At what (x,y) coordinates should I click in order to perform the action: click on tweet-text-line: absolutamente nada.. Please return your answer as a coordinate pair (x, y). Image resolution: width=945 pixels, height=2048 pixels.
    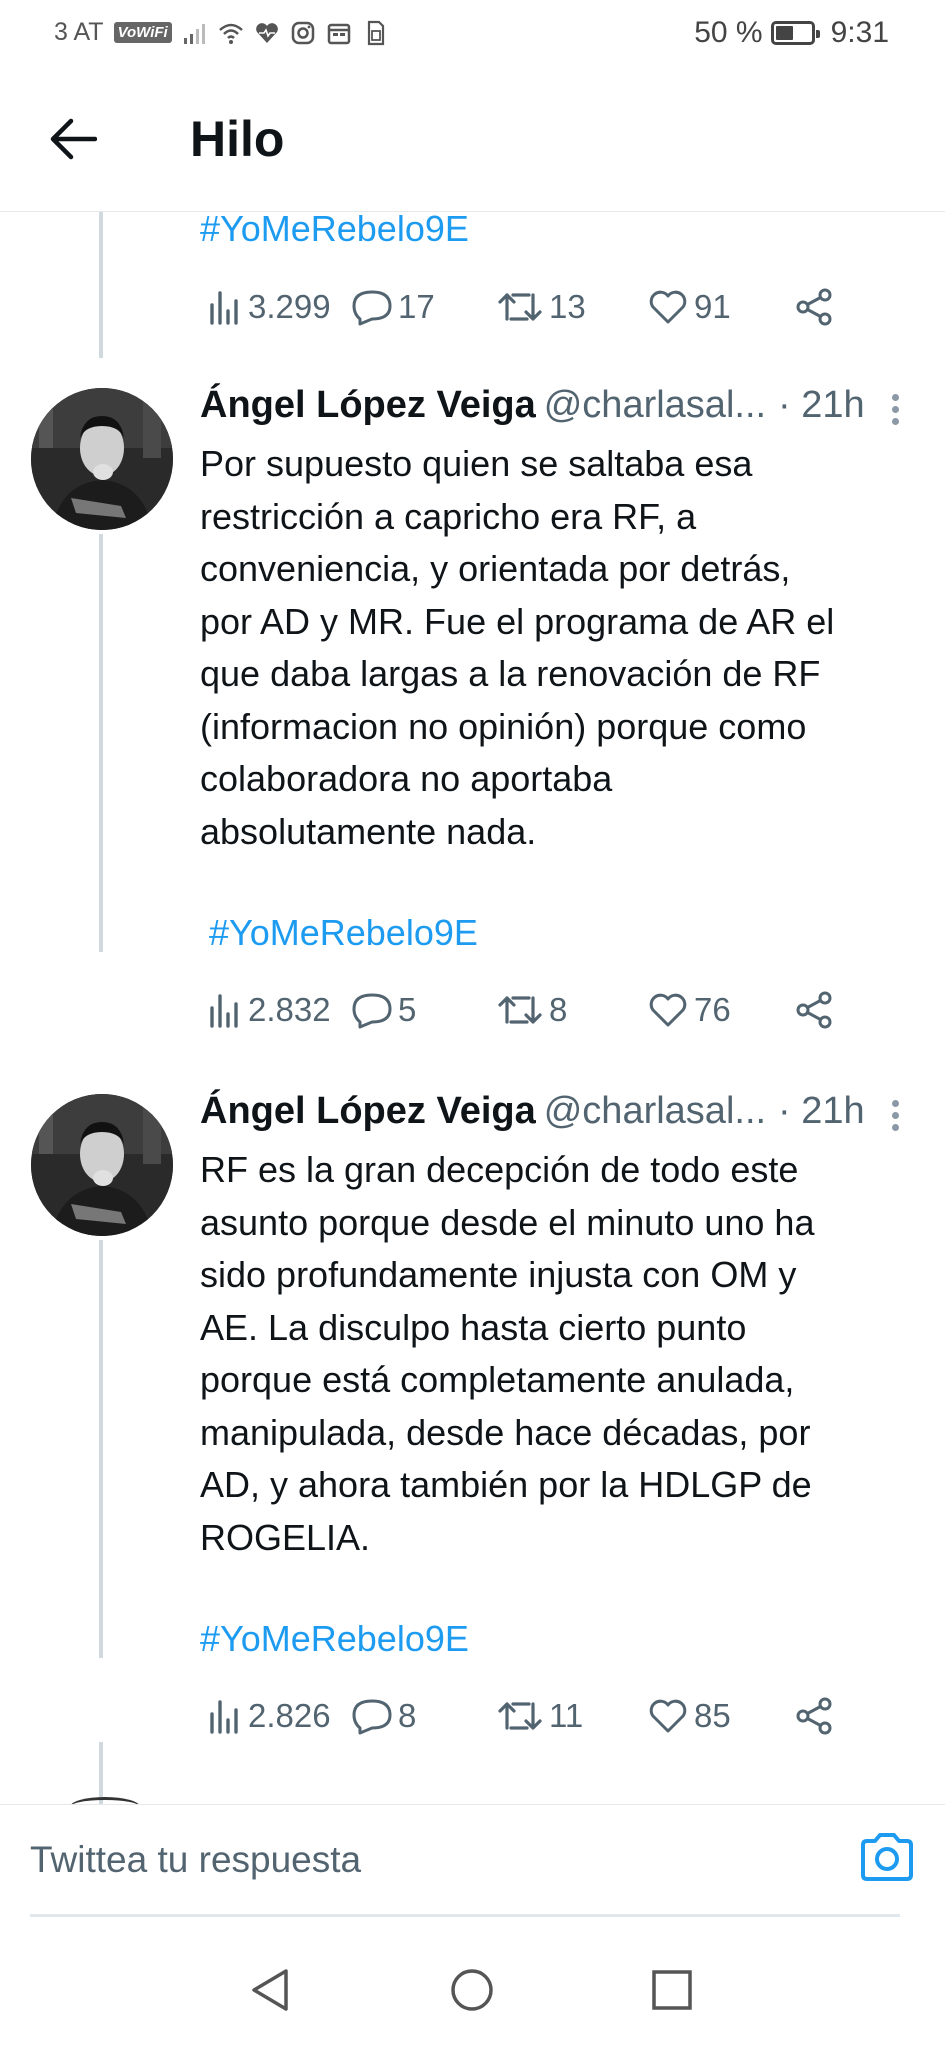
    Looking at the image, I should click on (368, 831).